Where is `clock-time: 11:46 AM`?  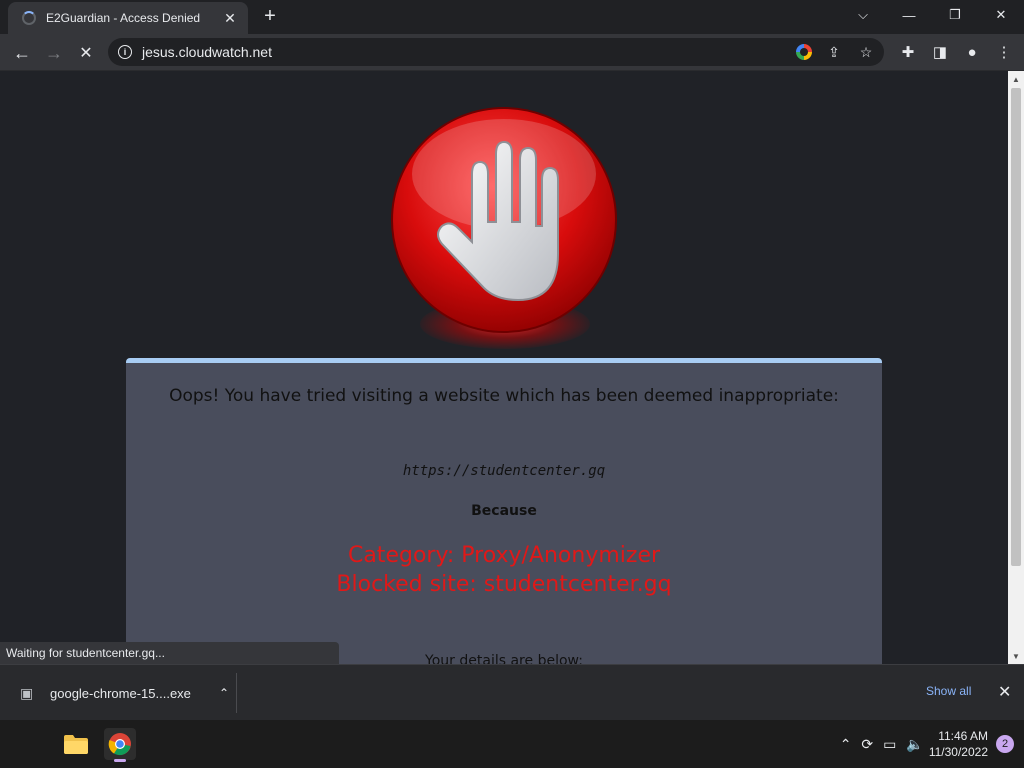 clock-time: 11:46 AM is located at coordinates (963, 736).